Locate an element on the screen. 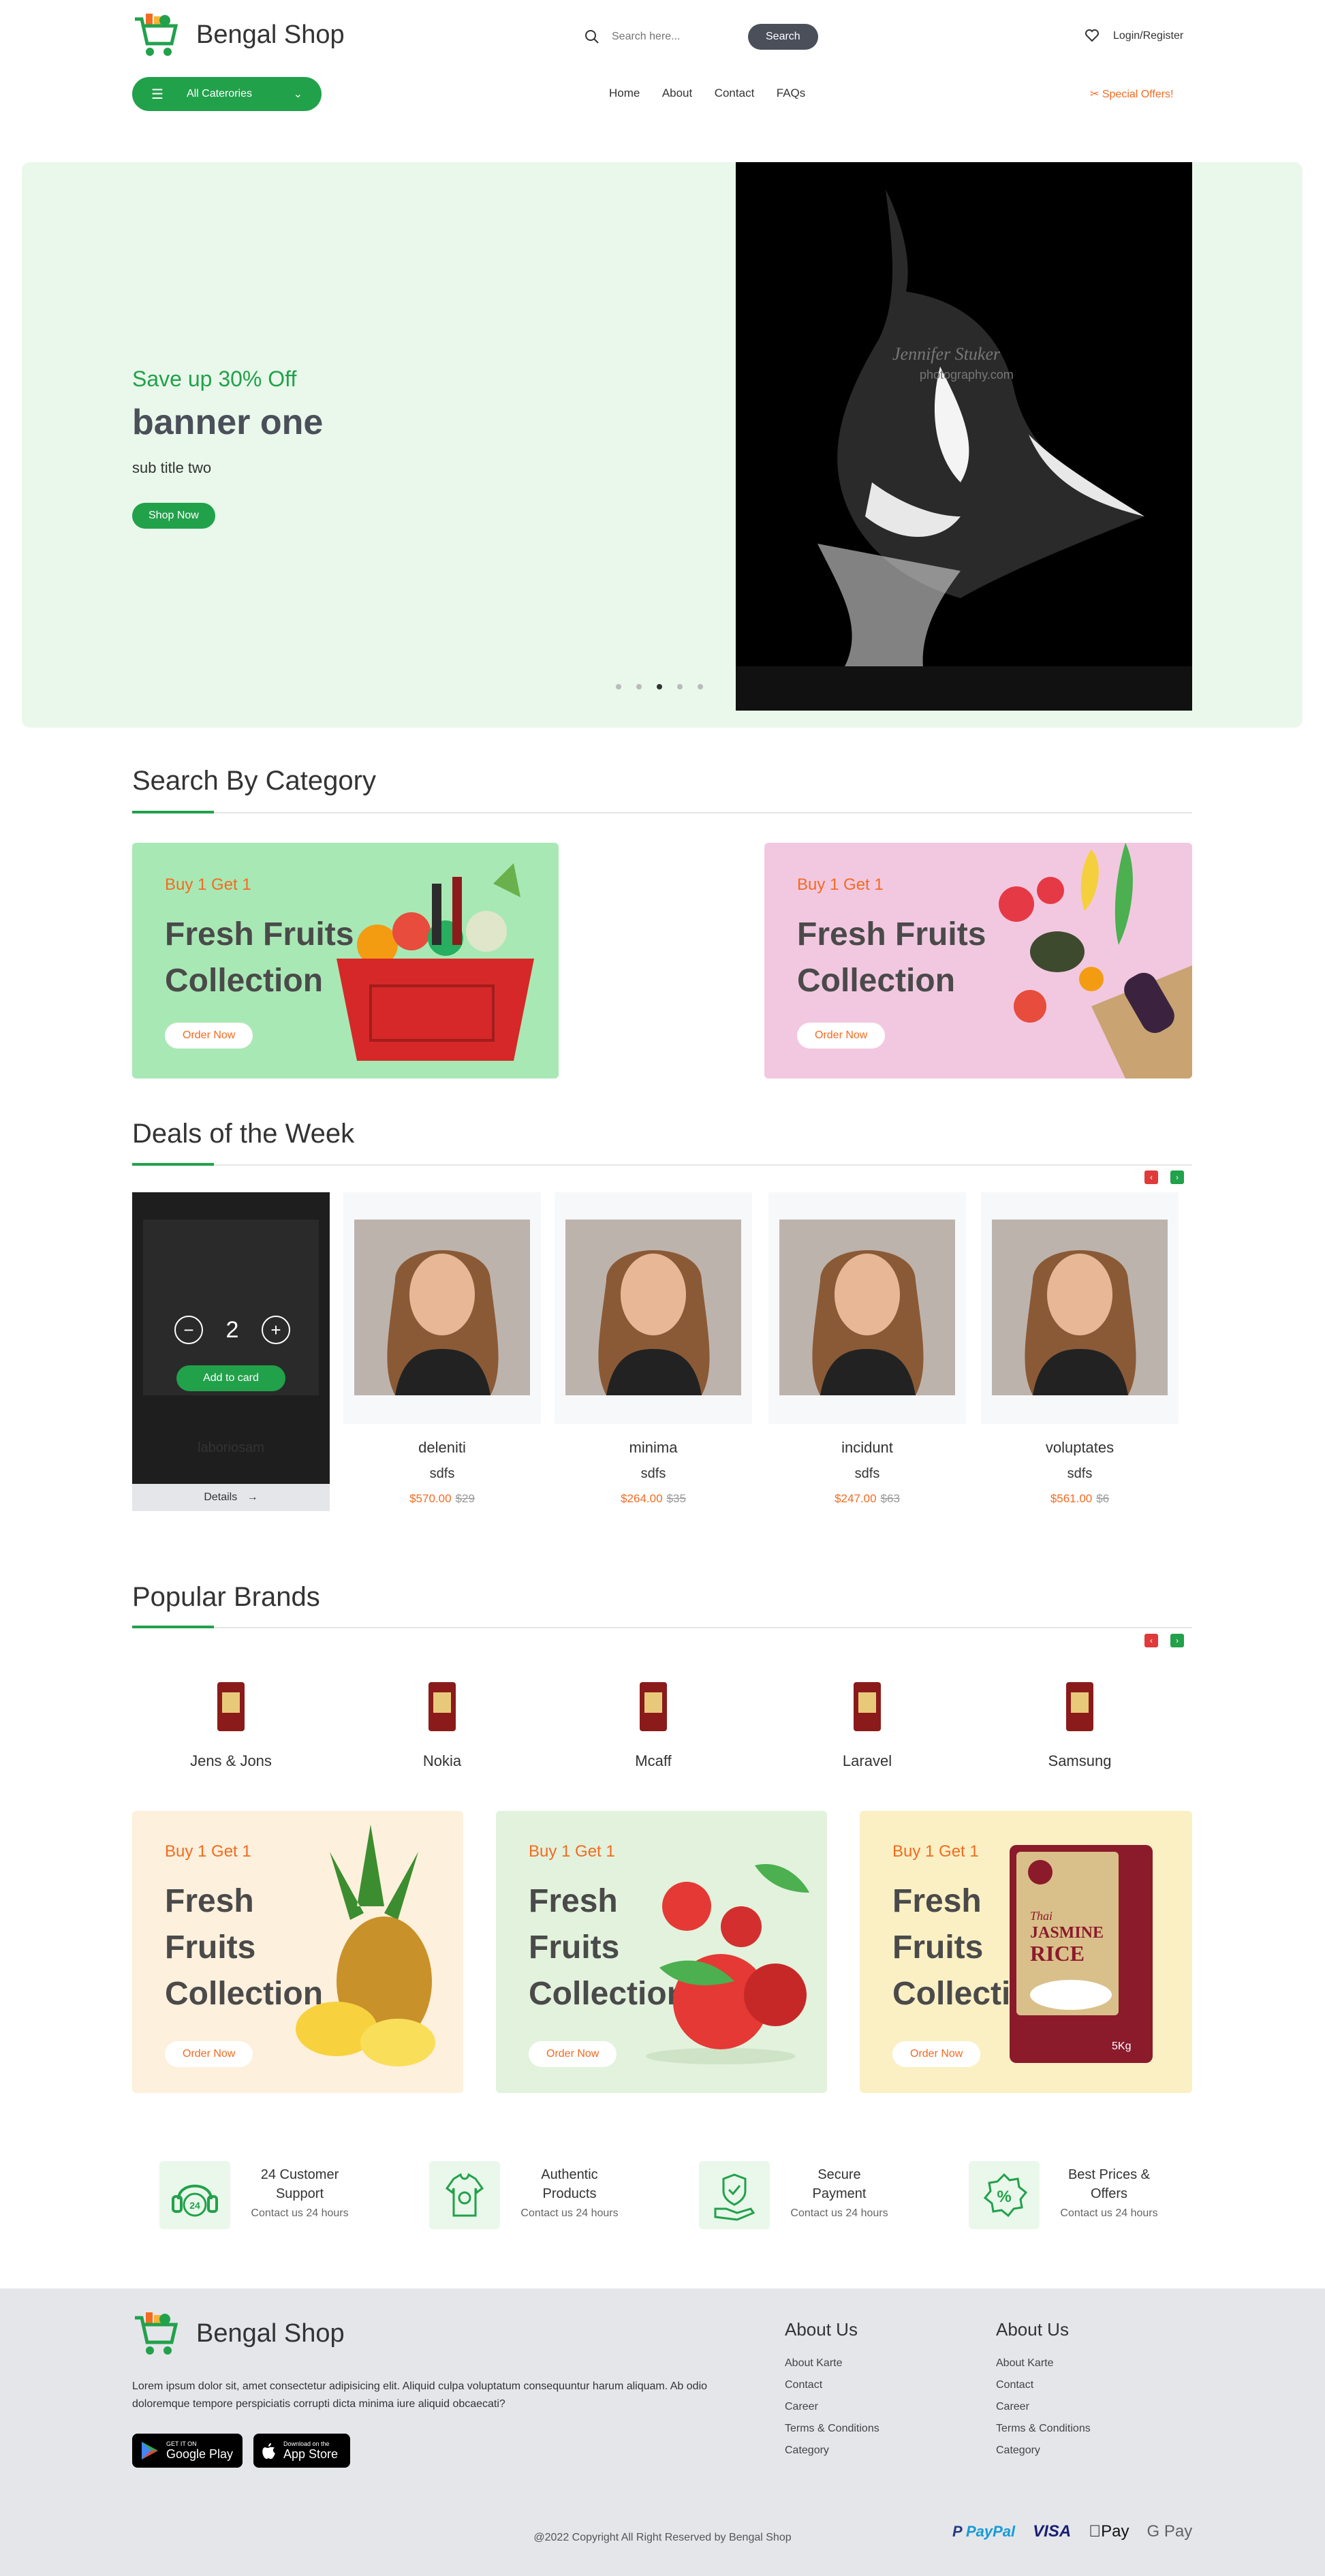 The image size is (1325, 2576). login-link: Login/Register is located at coordinates (1148, 36).